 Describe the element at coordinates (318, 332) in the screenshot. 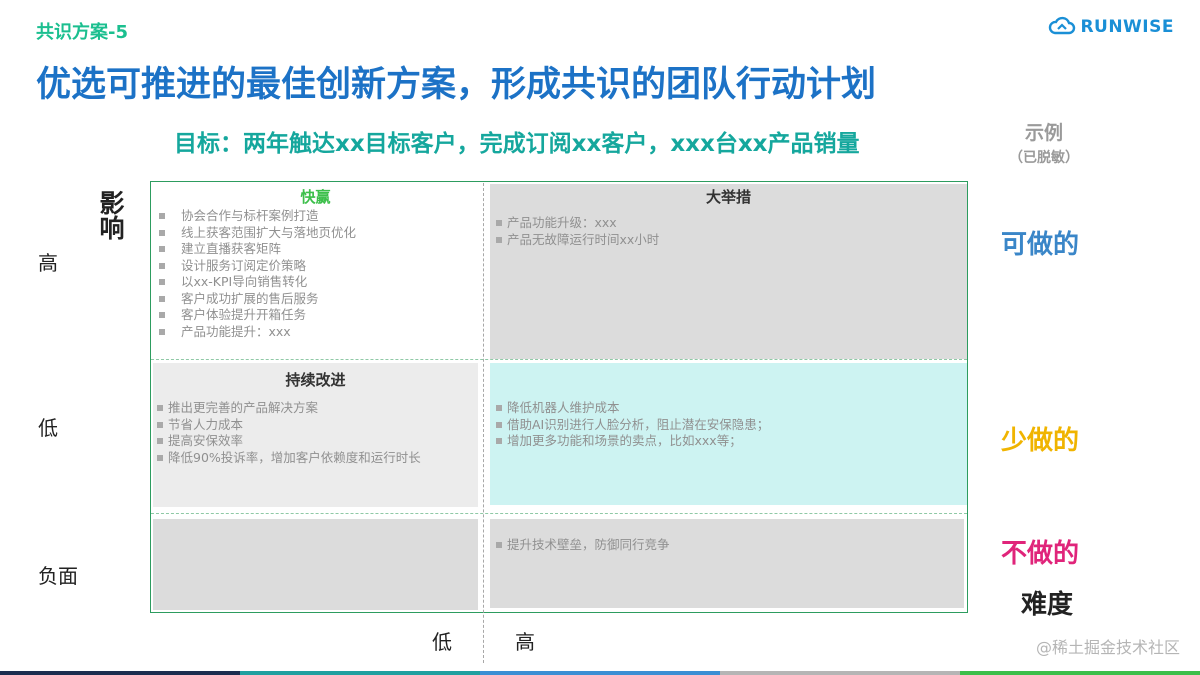

I see `list-item: 产品功能提升：xxx` at that location.